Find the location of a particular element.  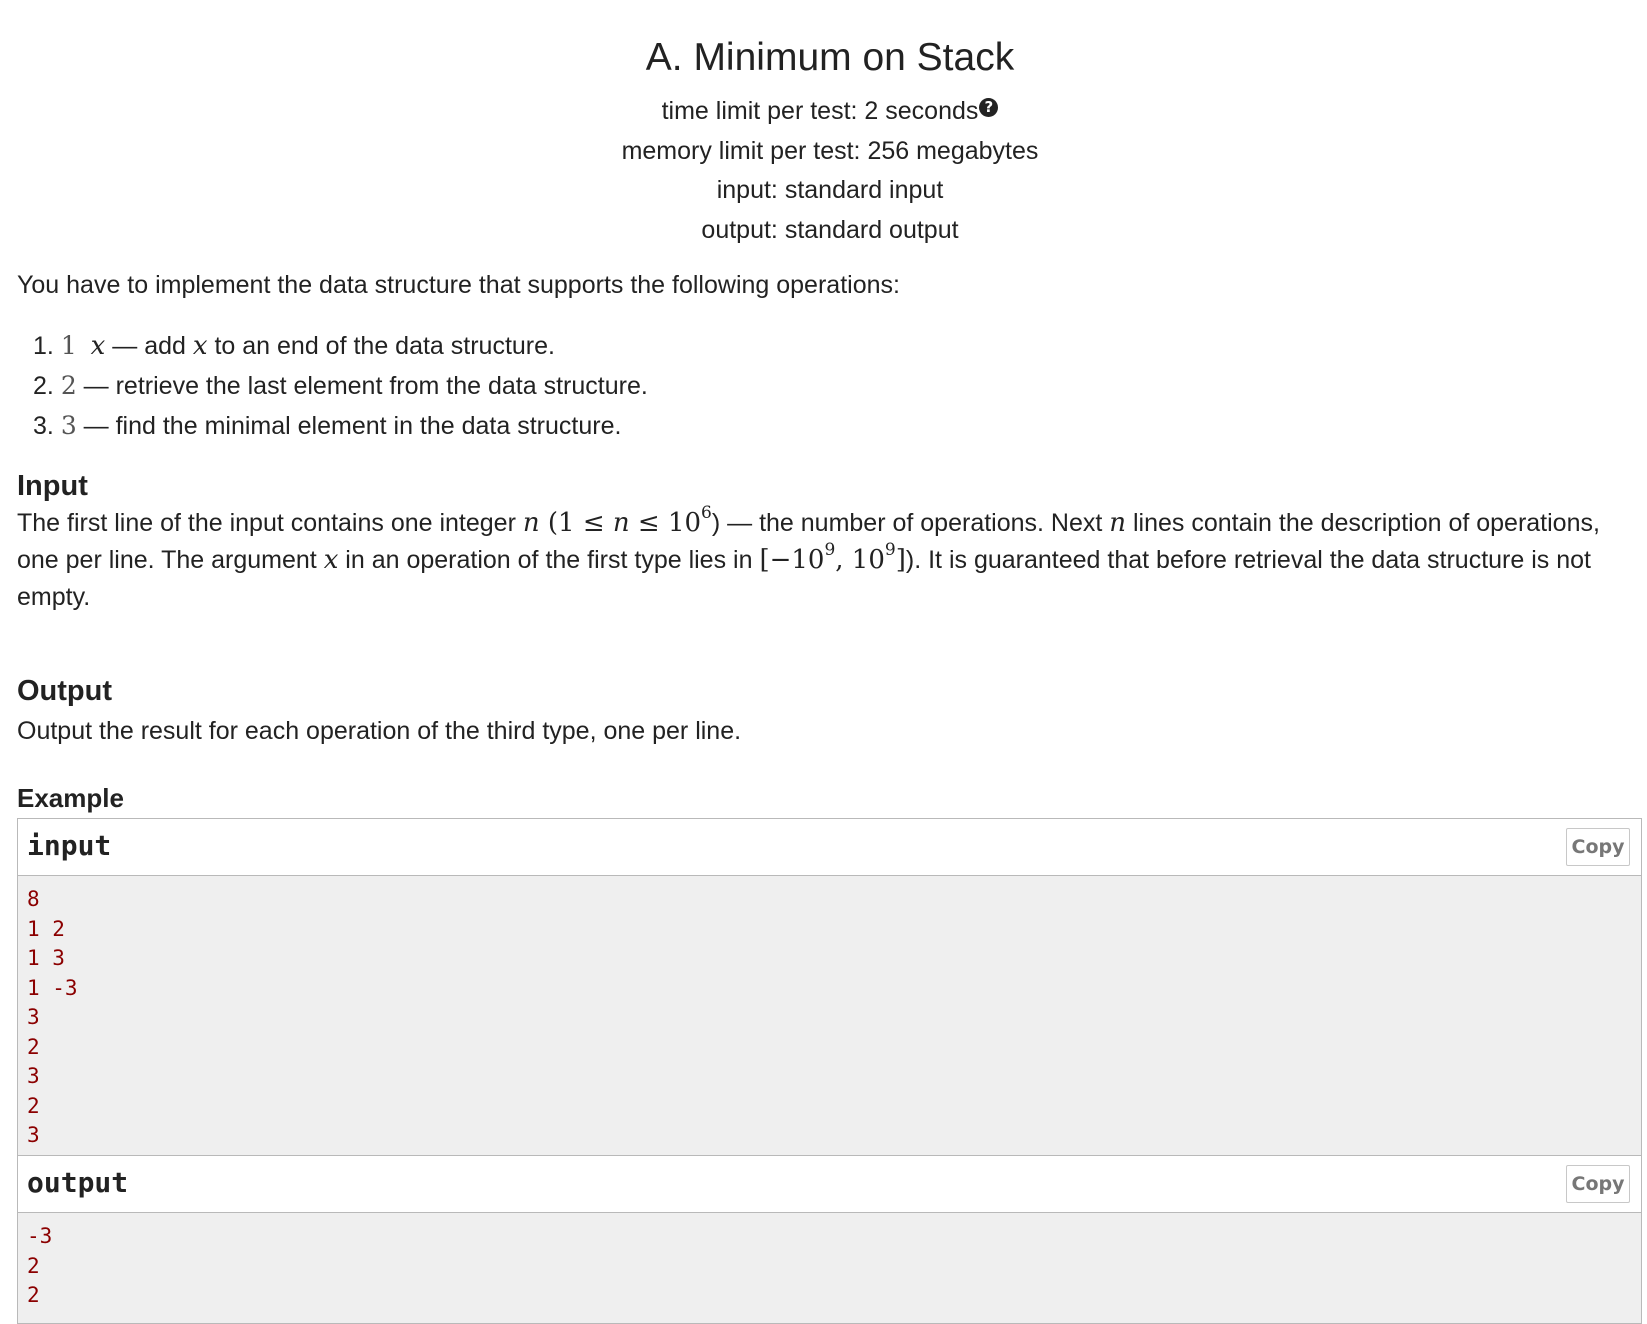

sample-output-label: output is located at coordinates (78, 1182).